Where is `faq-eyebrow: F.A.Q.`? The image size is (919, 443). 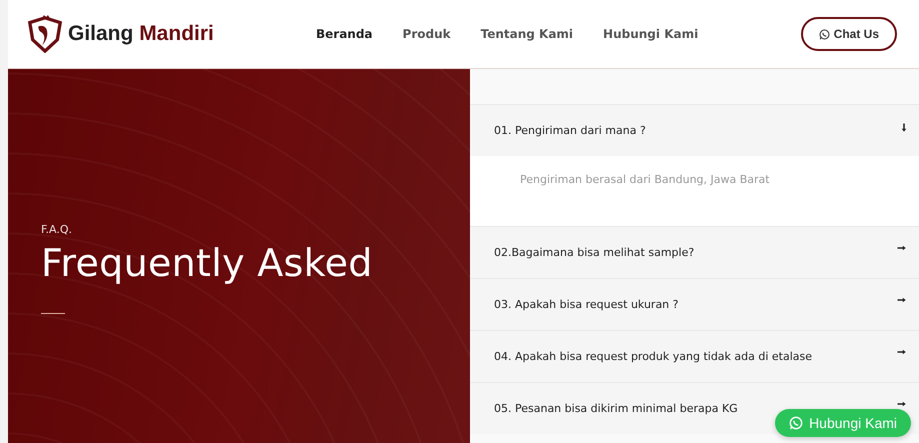 faq-eyebrow: F.A.Q. is located at coordinates (56, 229).